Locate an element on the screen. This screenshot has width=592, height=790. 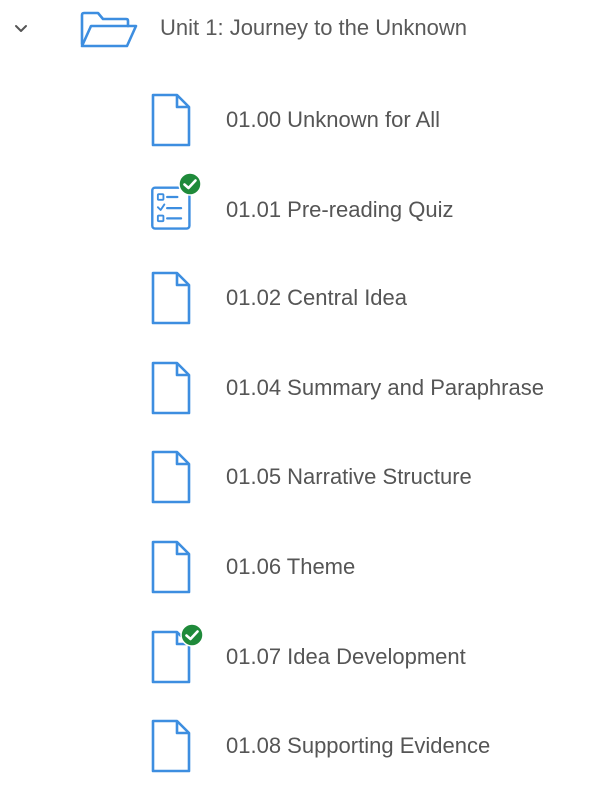
lesson-item-01-07: 01.07 Idea Development is located at coordinates (366, 662).